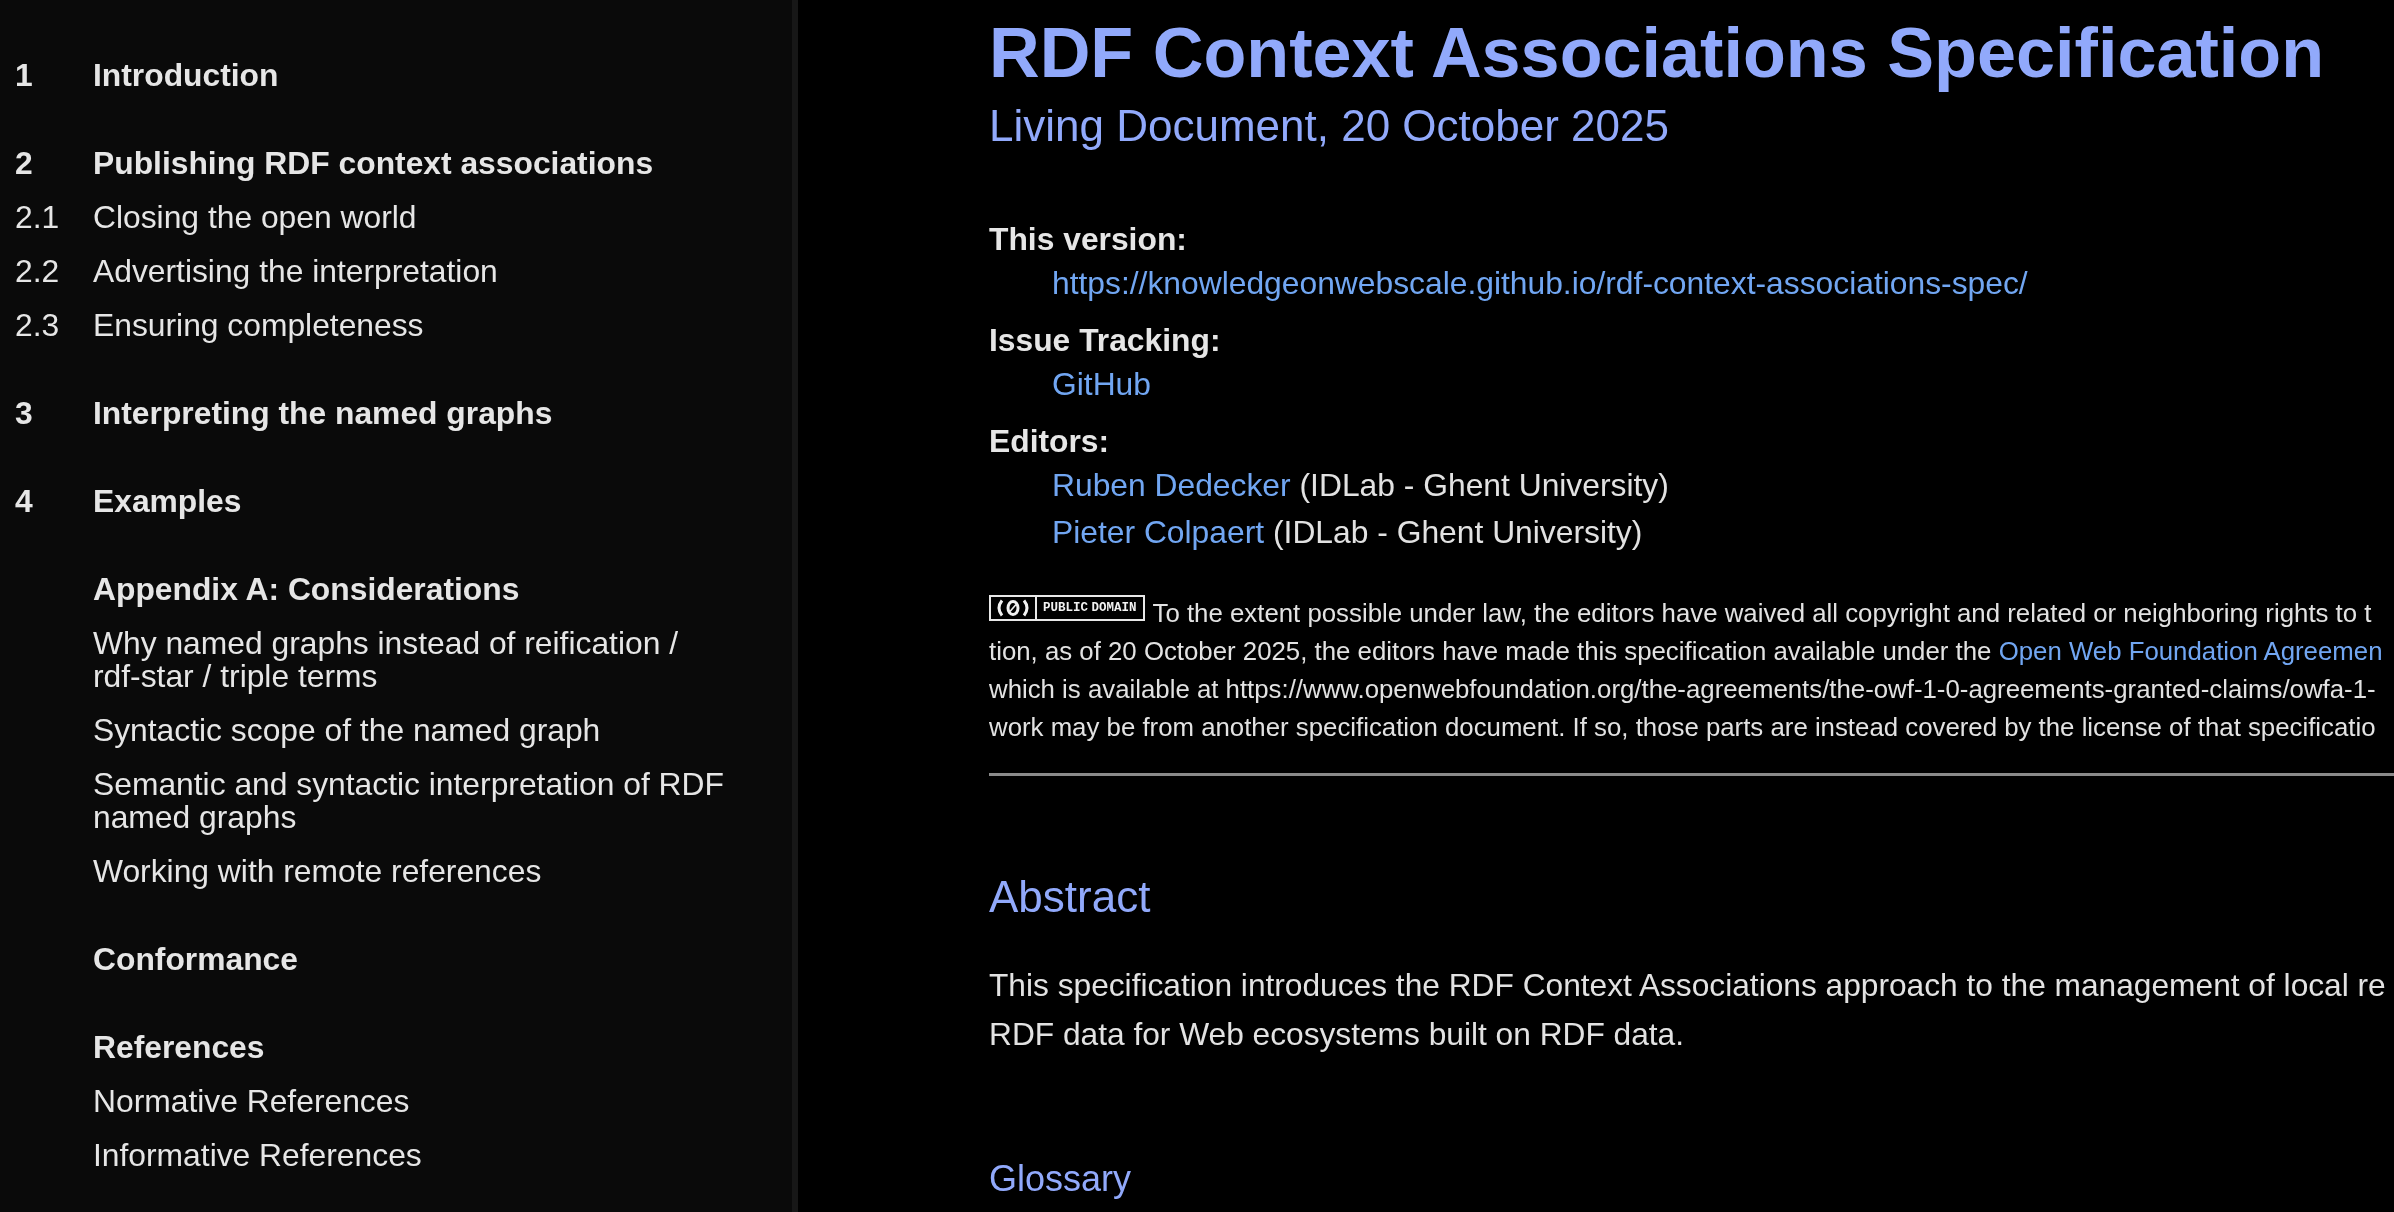  Describe the element at coordinates (385, 163) in the screenshot. I see `toc-link: 2 Publishing RDF context associations` at that location.